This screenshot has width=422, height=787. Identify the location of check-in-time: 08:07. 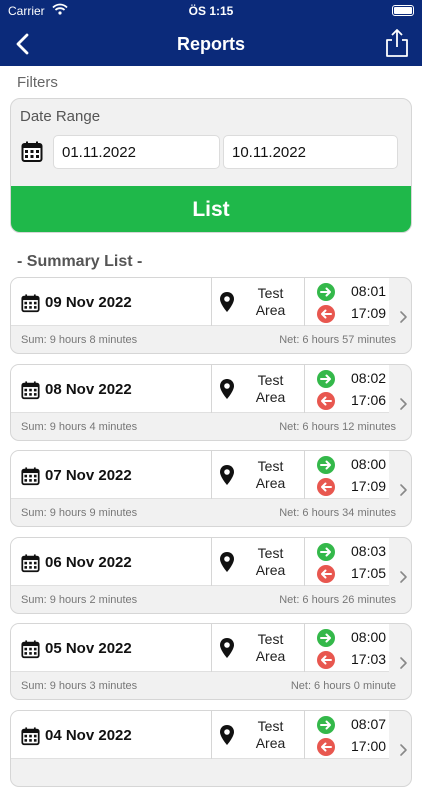
(369, 724).